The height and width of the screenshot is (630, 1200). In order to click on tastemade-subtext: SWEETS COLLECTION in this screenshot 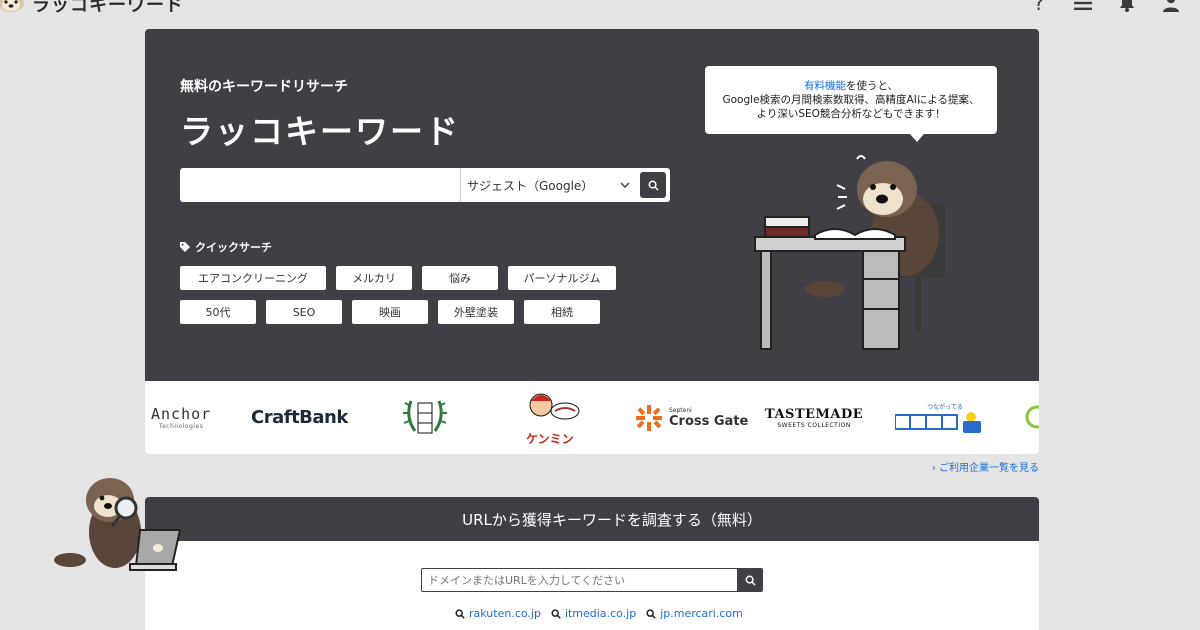, I will do `click(814, 425)`.